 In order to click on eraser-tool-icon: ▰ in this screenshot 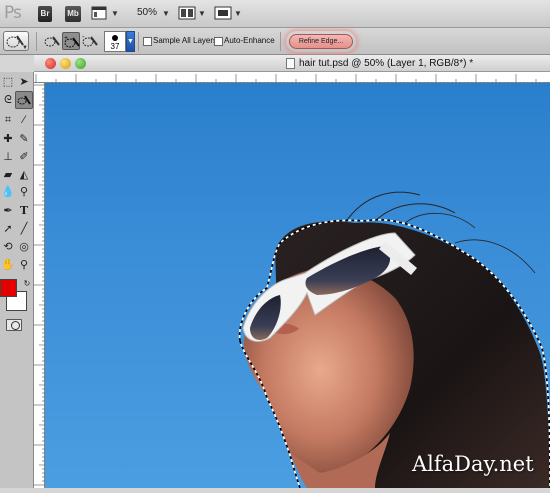, I will do `click(8, 175)`.